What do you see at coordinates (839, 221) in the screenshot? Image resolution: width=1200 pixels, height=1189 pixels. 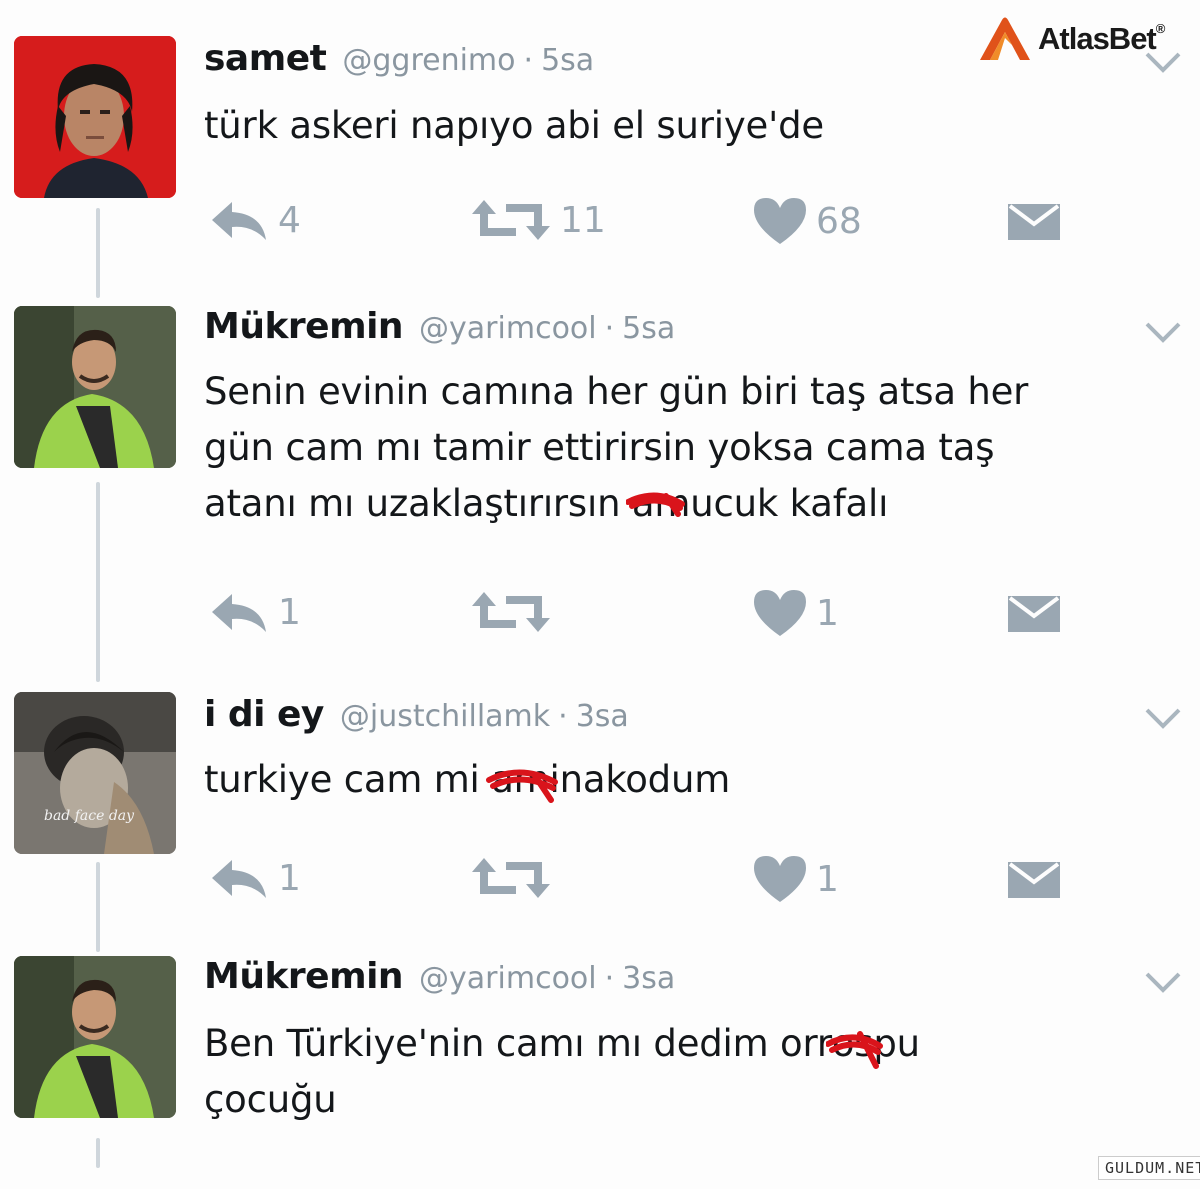 I see `like-count: 68` at bounding box center [839, 221].